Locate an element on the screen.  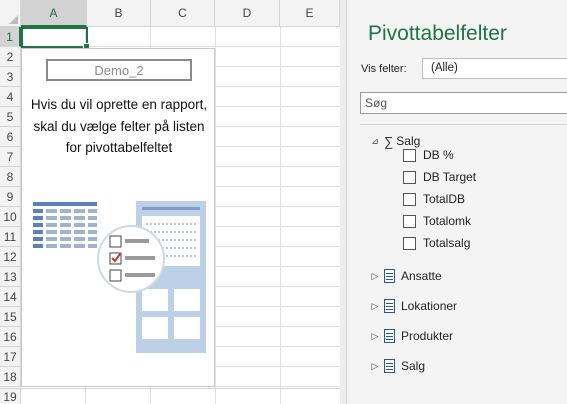
table-item-salg: ▷ Salg is located at coordinates (397, 366).